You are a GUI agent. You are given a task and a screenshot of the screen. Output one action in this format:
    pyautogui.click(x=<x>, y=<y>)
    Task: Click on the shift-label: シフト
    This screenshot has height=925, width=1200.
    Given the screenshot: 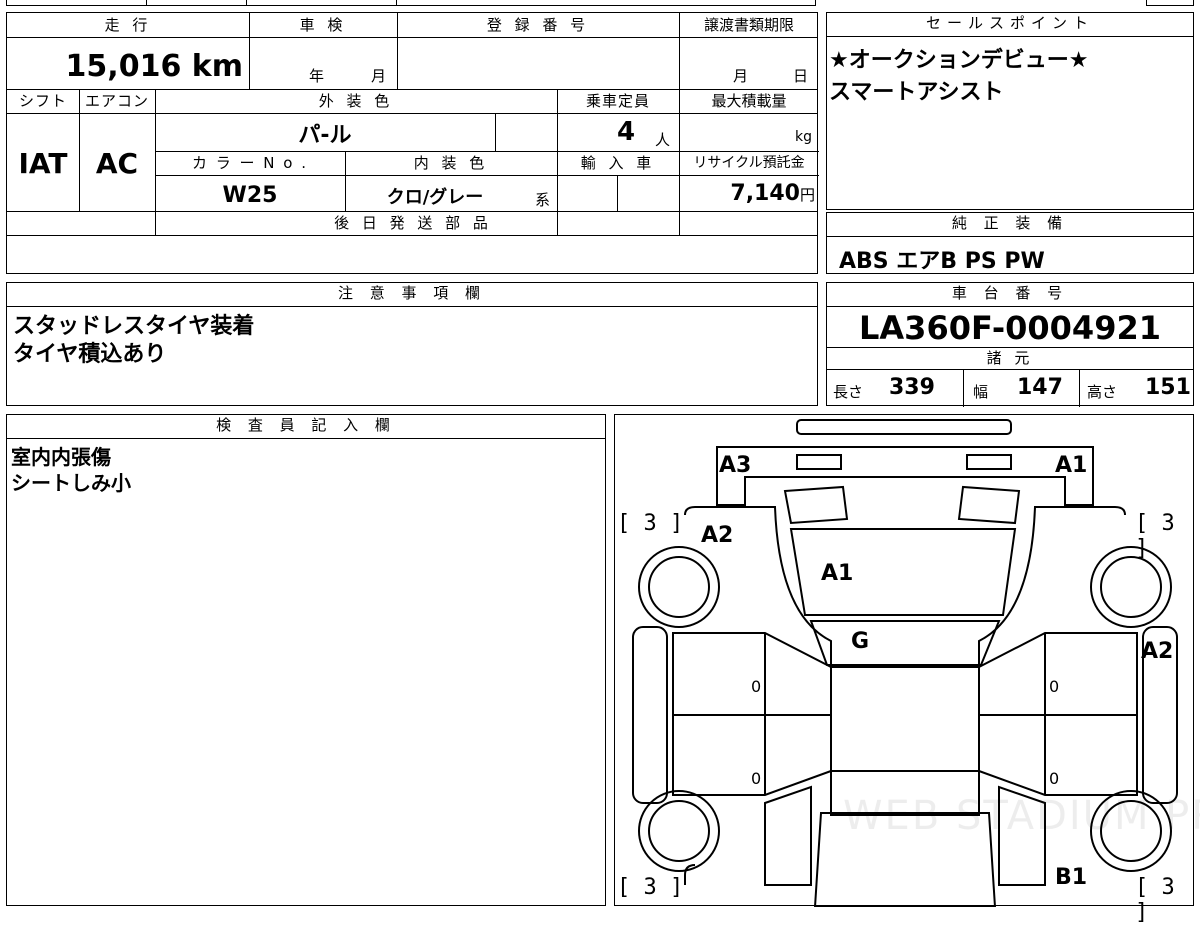 What is the action you would take?
    pyautogui.click(x=42, y=101)
    